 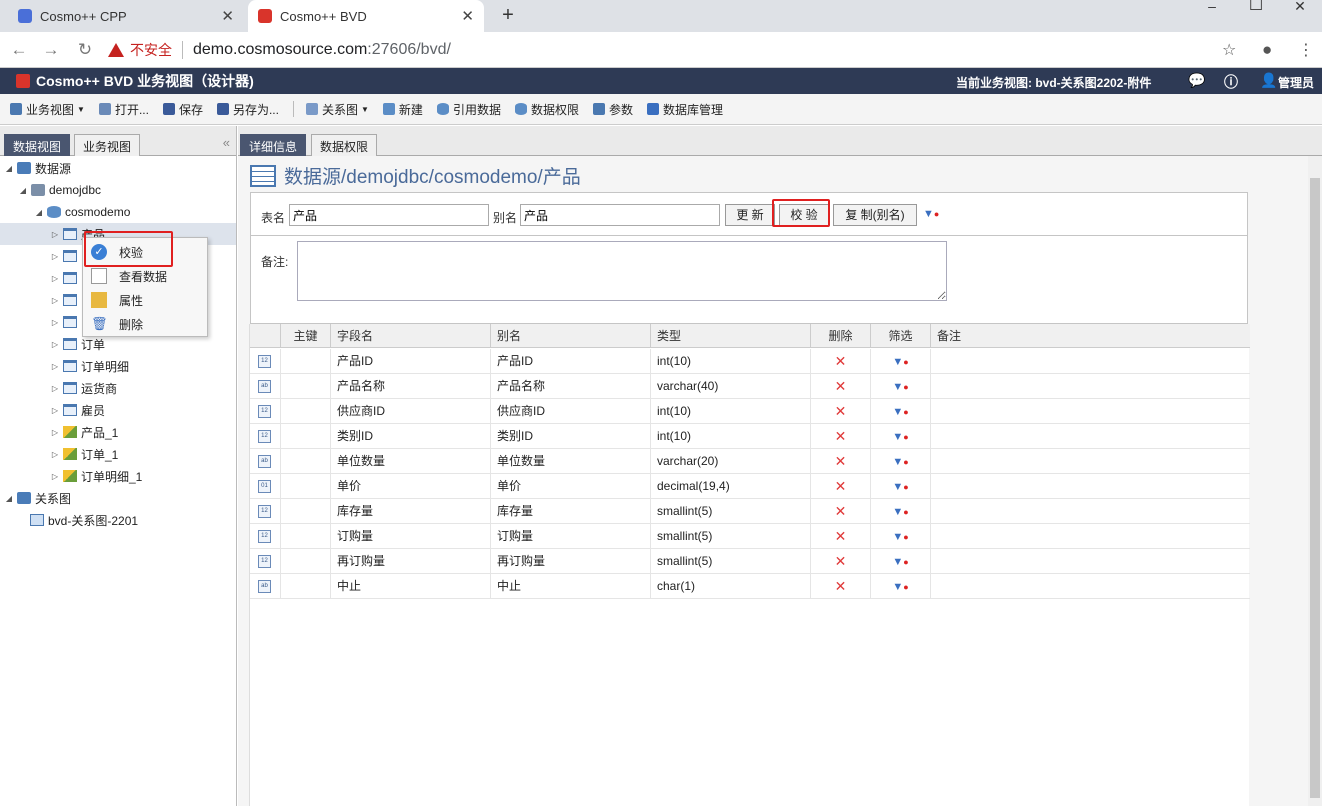 I want to click on menu-item-delete: 🗑 删除, so click(x=145, y=324).